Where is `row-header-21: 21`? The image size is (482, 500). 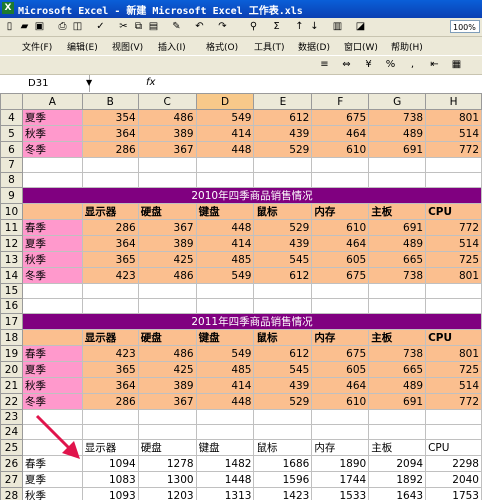
row-header-21: 21 is located at coordinates (11, 385).